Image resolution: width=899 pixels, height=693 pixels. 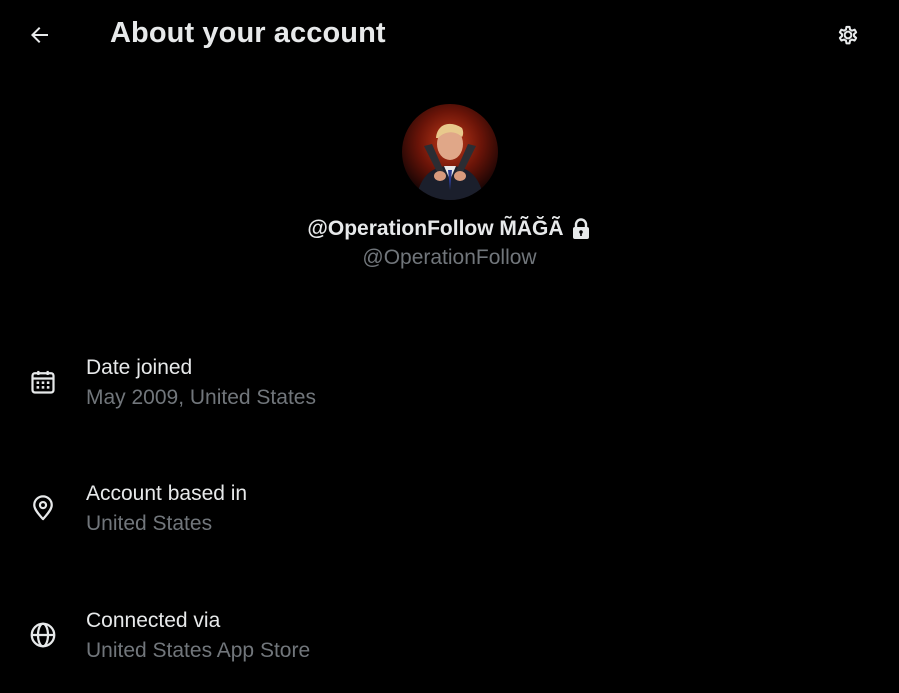 I want to click on info-row-connected-via: Connected via United States App Store, so click(x=449, y=640).